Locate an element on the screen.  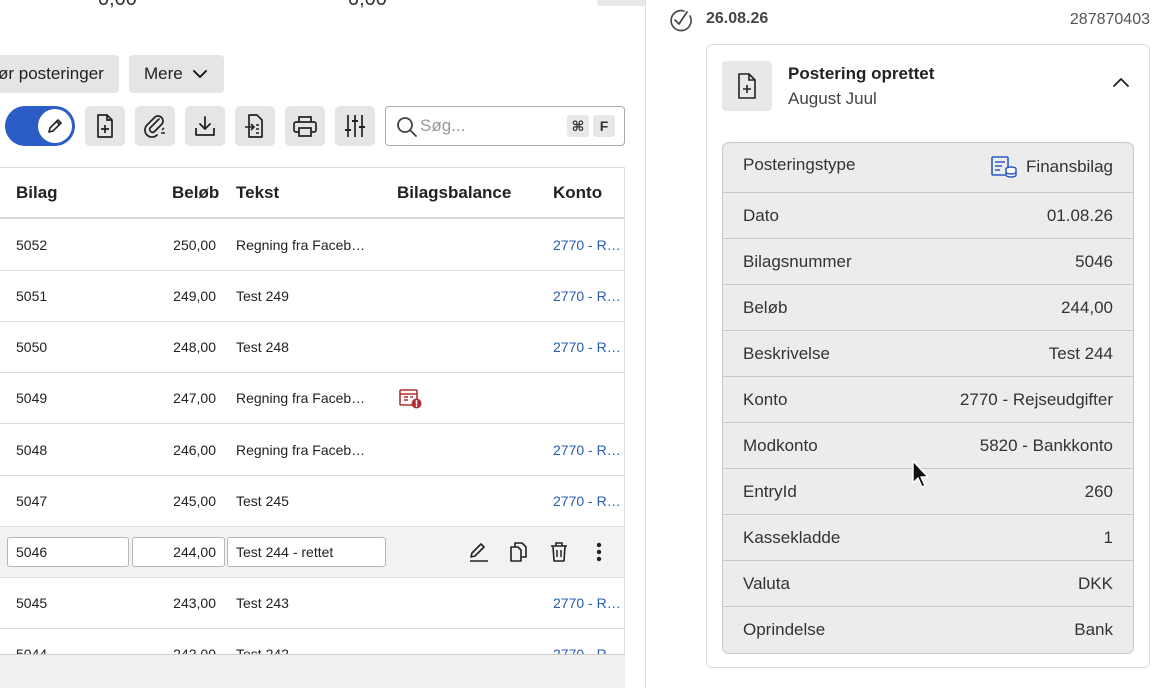
sliders-icon is located at coordinates (355, 126).